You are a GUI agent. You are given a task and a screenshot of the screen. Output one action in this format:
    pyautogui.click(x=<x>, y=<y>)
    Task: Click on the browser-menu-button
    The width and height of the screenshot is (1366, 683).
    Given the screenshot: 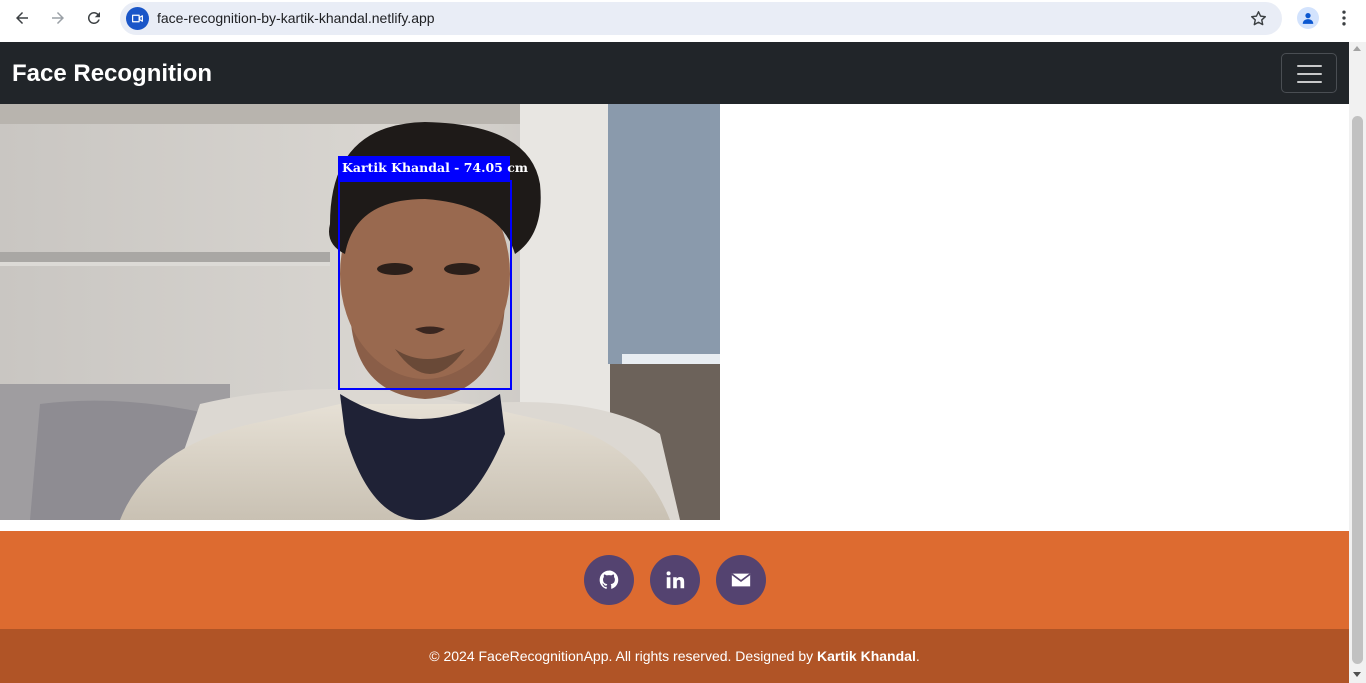 What is the action you would take?
    pyautogui.click(x=1344, y=18)
    